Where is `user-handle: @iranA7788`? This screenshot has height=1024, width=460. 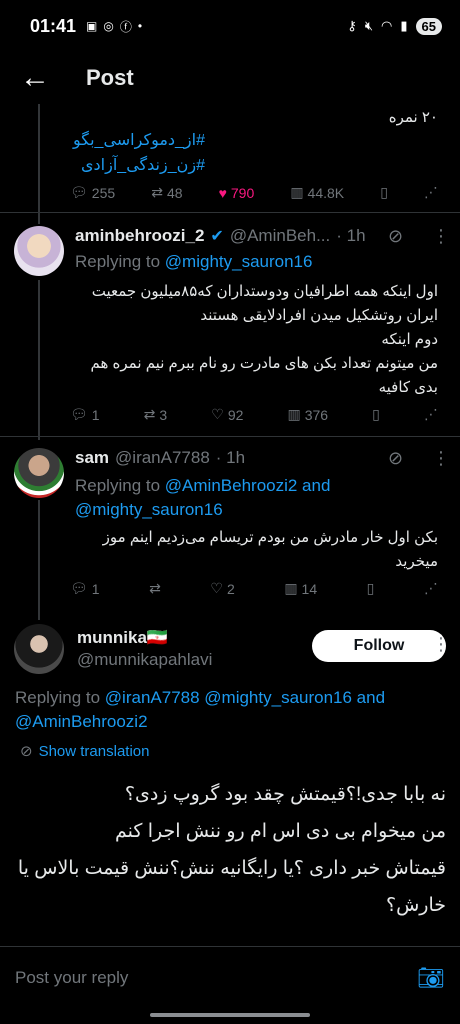 user-handle: @iranA7788 is located at coordinates (162, 458).